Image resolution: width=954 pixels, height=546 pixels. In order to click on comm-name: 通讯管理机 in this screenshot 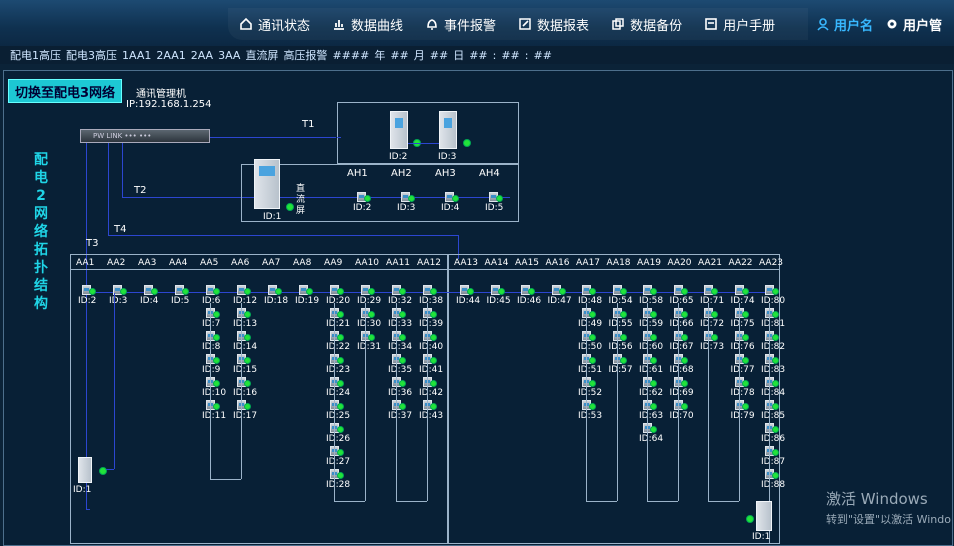, I will do `click(161, 94)`.